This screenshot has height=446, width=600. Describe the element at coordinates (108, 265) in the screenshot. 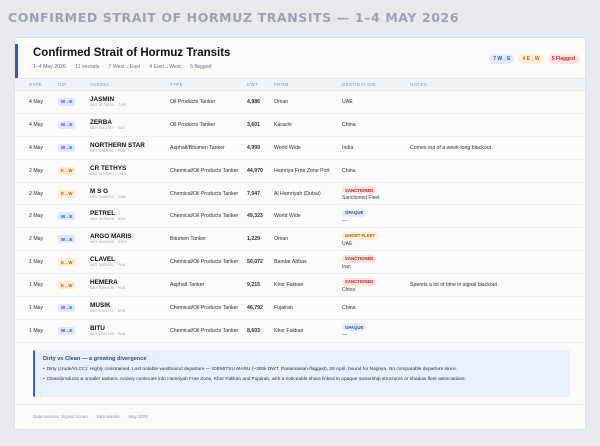

I see `vessel-imo: IMO 9062932 · PAN` at that location.